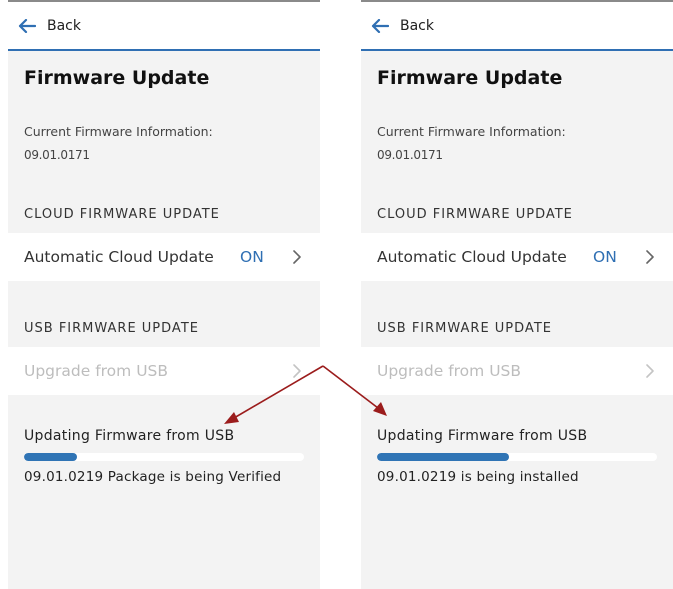 The image size is (673, 589). I want to click on update-status-text: 09.01.0219 Package is being Verified, so click(153, 477).